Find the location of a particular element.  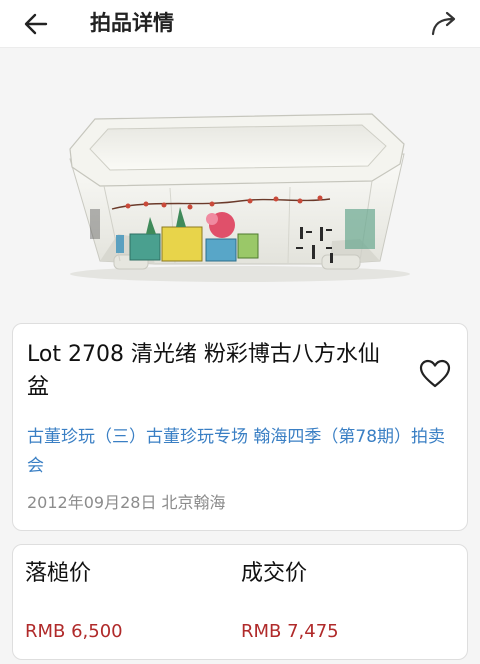

heart-outline-icon is located at coordinates (435, 373).